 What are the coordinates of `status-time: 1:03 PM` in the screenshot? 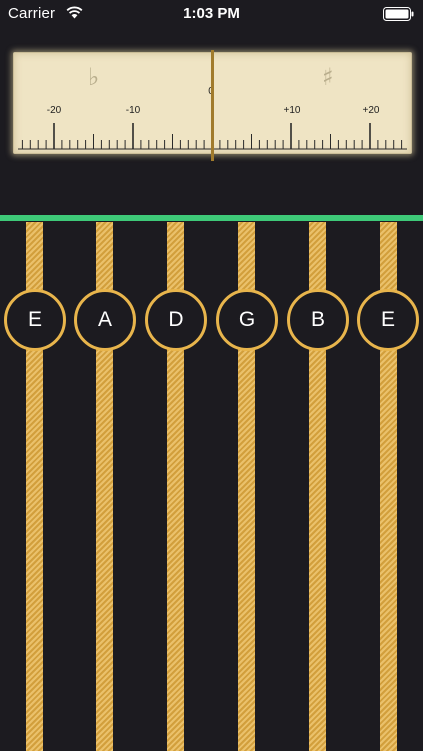 It's located at (211, 13).